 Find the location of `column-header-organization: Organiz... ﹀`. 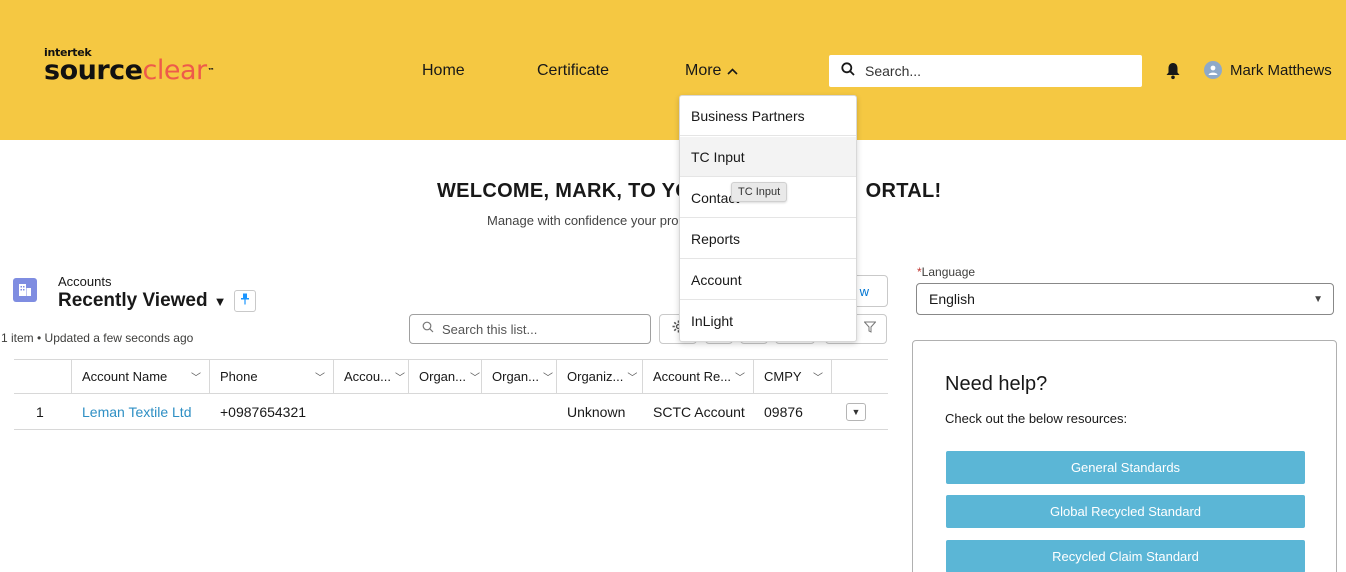

column-header-organization: Organiz... ﹀ is located at coordinates (600, 376).